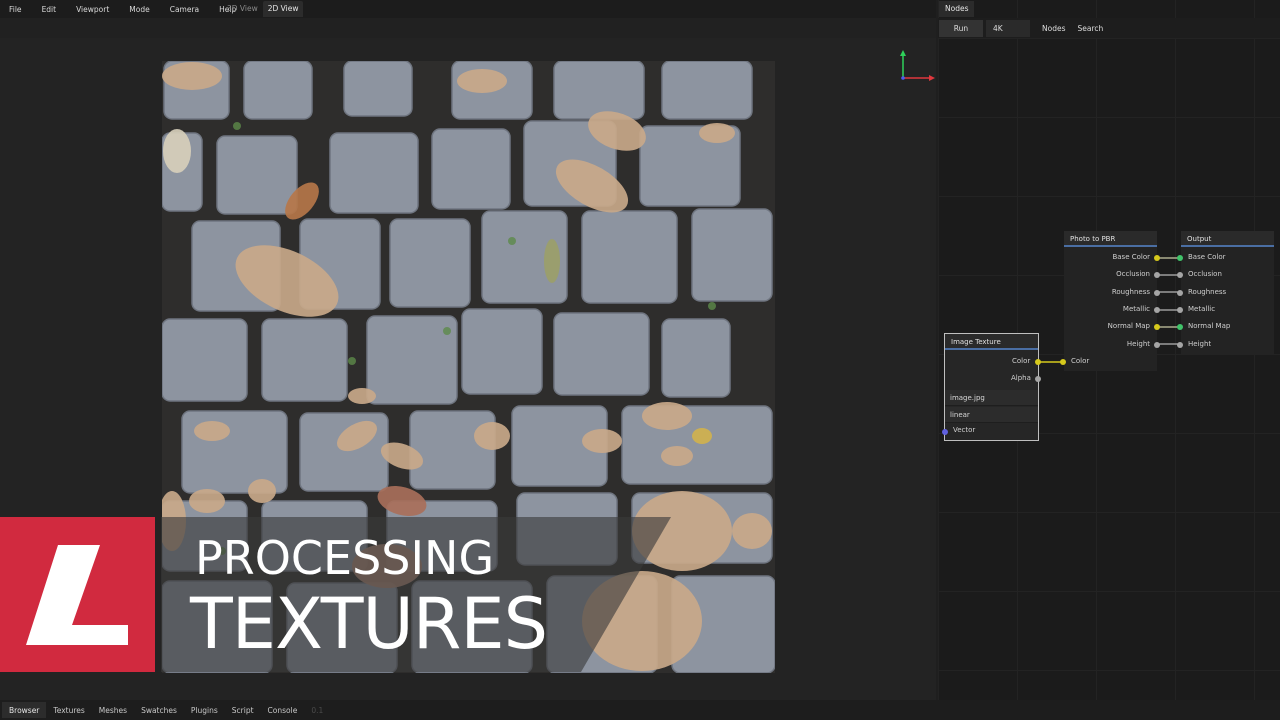 The image size is (1280, 720). I want to click on output-input-label: Roughness, so click(1207, 292).